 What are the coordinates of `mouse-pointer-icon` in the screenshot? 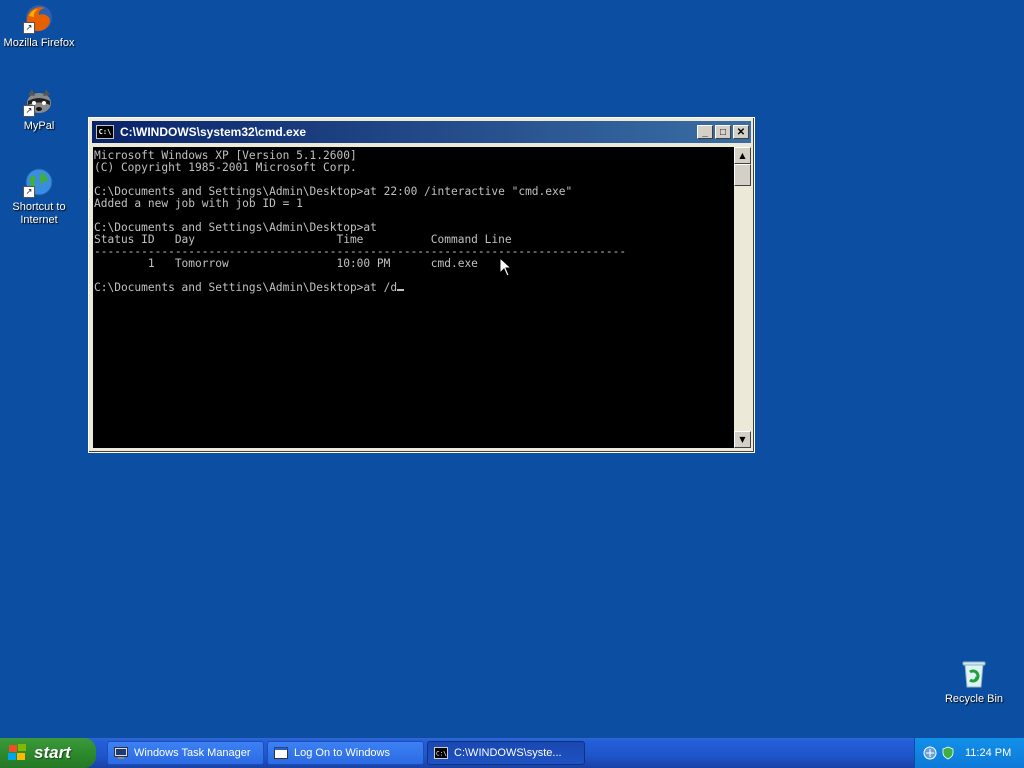 It's located at (506, 267).